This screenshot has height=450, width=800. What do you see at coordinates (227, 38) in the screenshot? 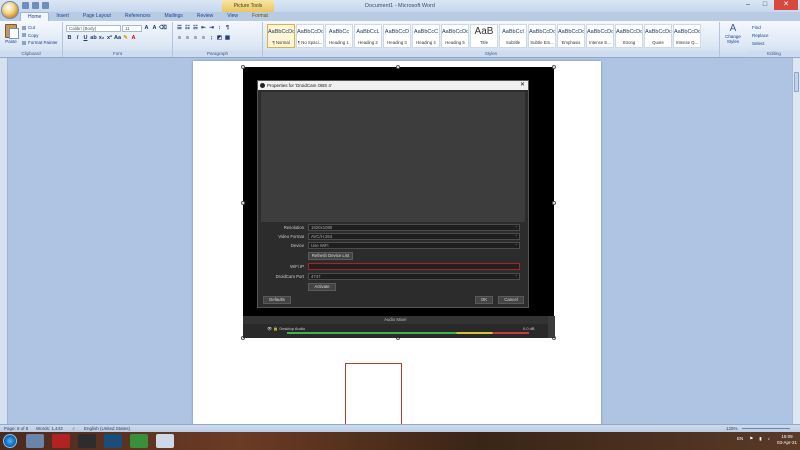
I see `borders-icon: ▦` at bounding box center [227, 38].